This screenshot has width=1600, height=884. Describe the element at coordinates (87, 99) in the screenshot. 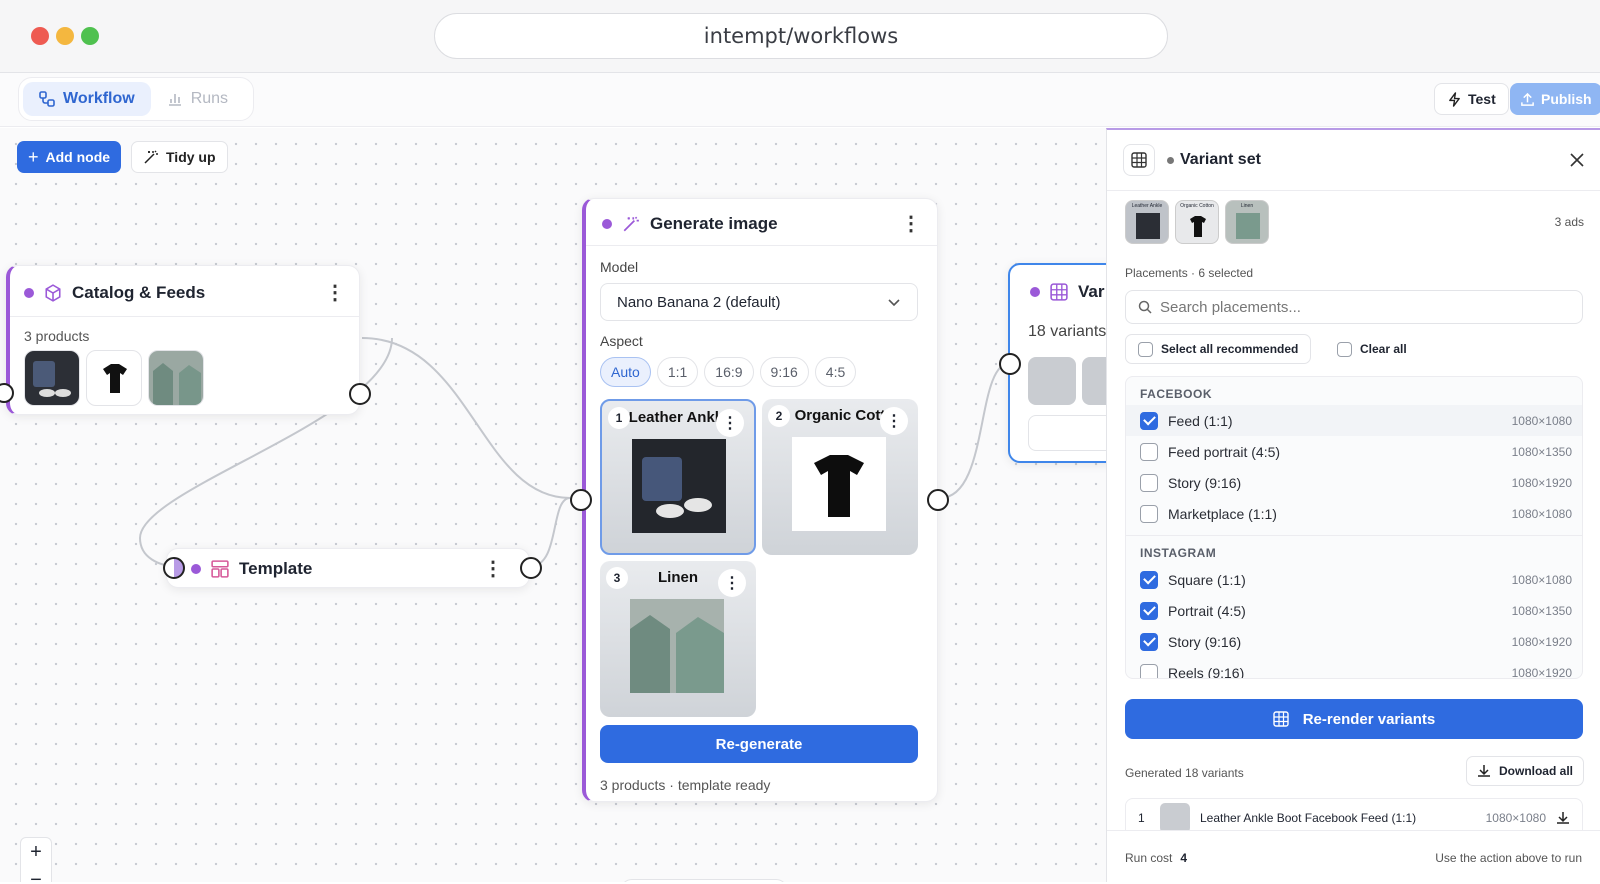

I see `tab-workflow: Workflow` at that location.